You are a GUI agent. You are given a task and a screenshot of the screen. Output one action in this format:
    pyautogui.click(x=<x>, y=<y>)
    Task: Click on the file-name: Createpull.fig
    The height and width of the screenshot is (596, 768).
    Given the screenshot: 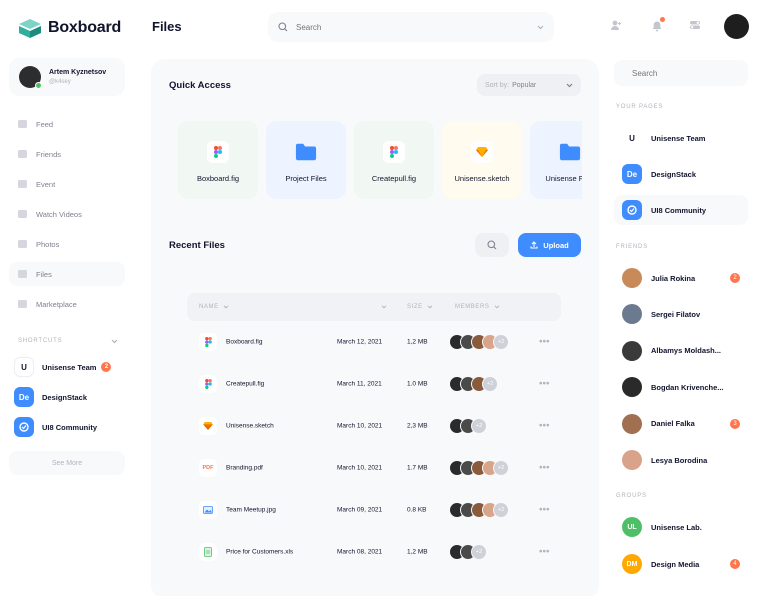 What is the action you would take?
    pyautogui.click(x=245, y=384)
    